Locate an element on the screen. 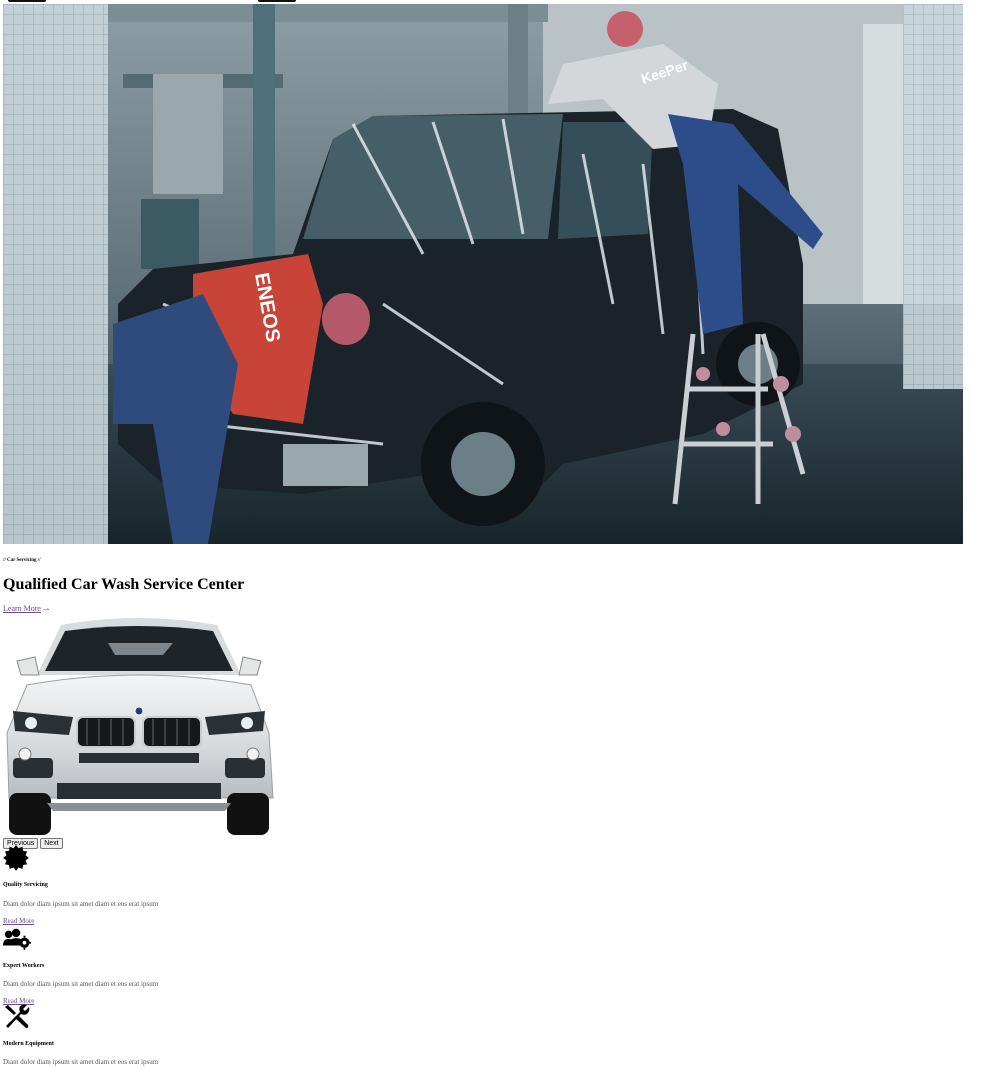  learn-more-label: Learn More is located at coordinates (22, 608).